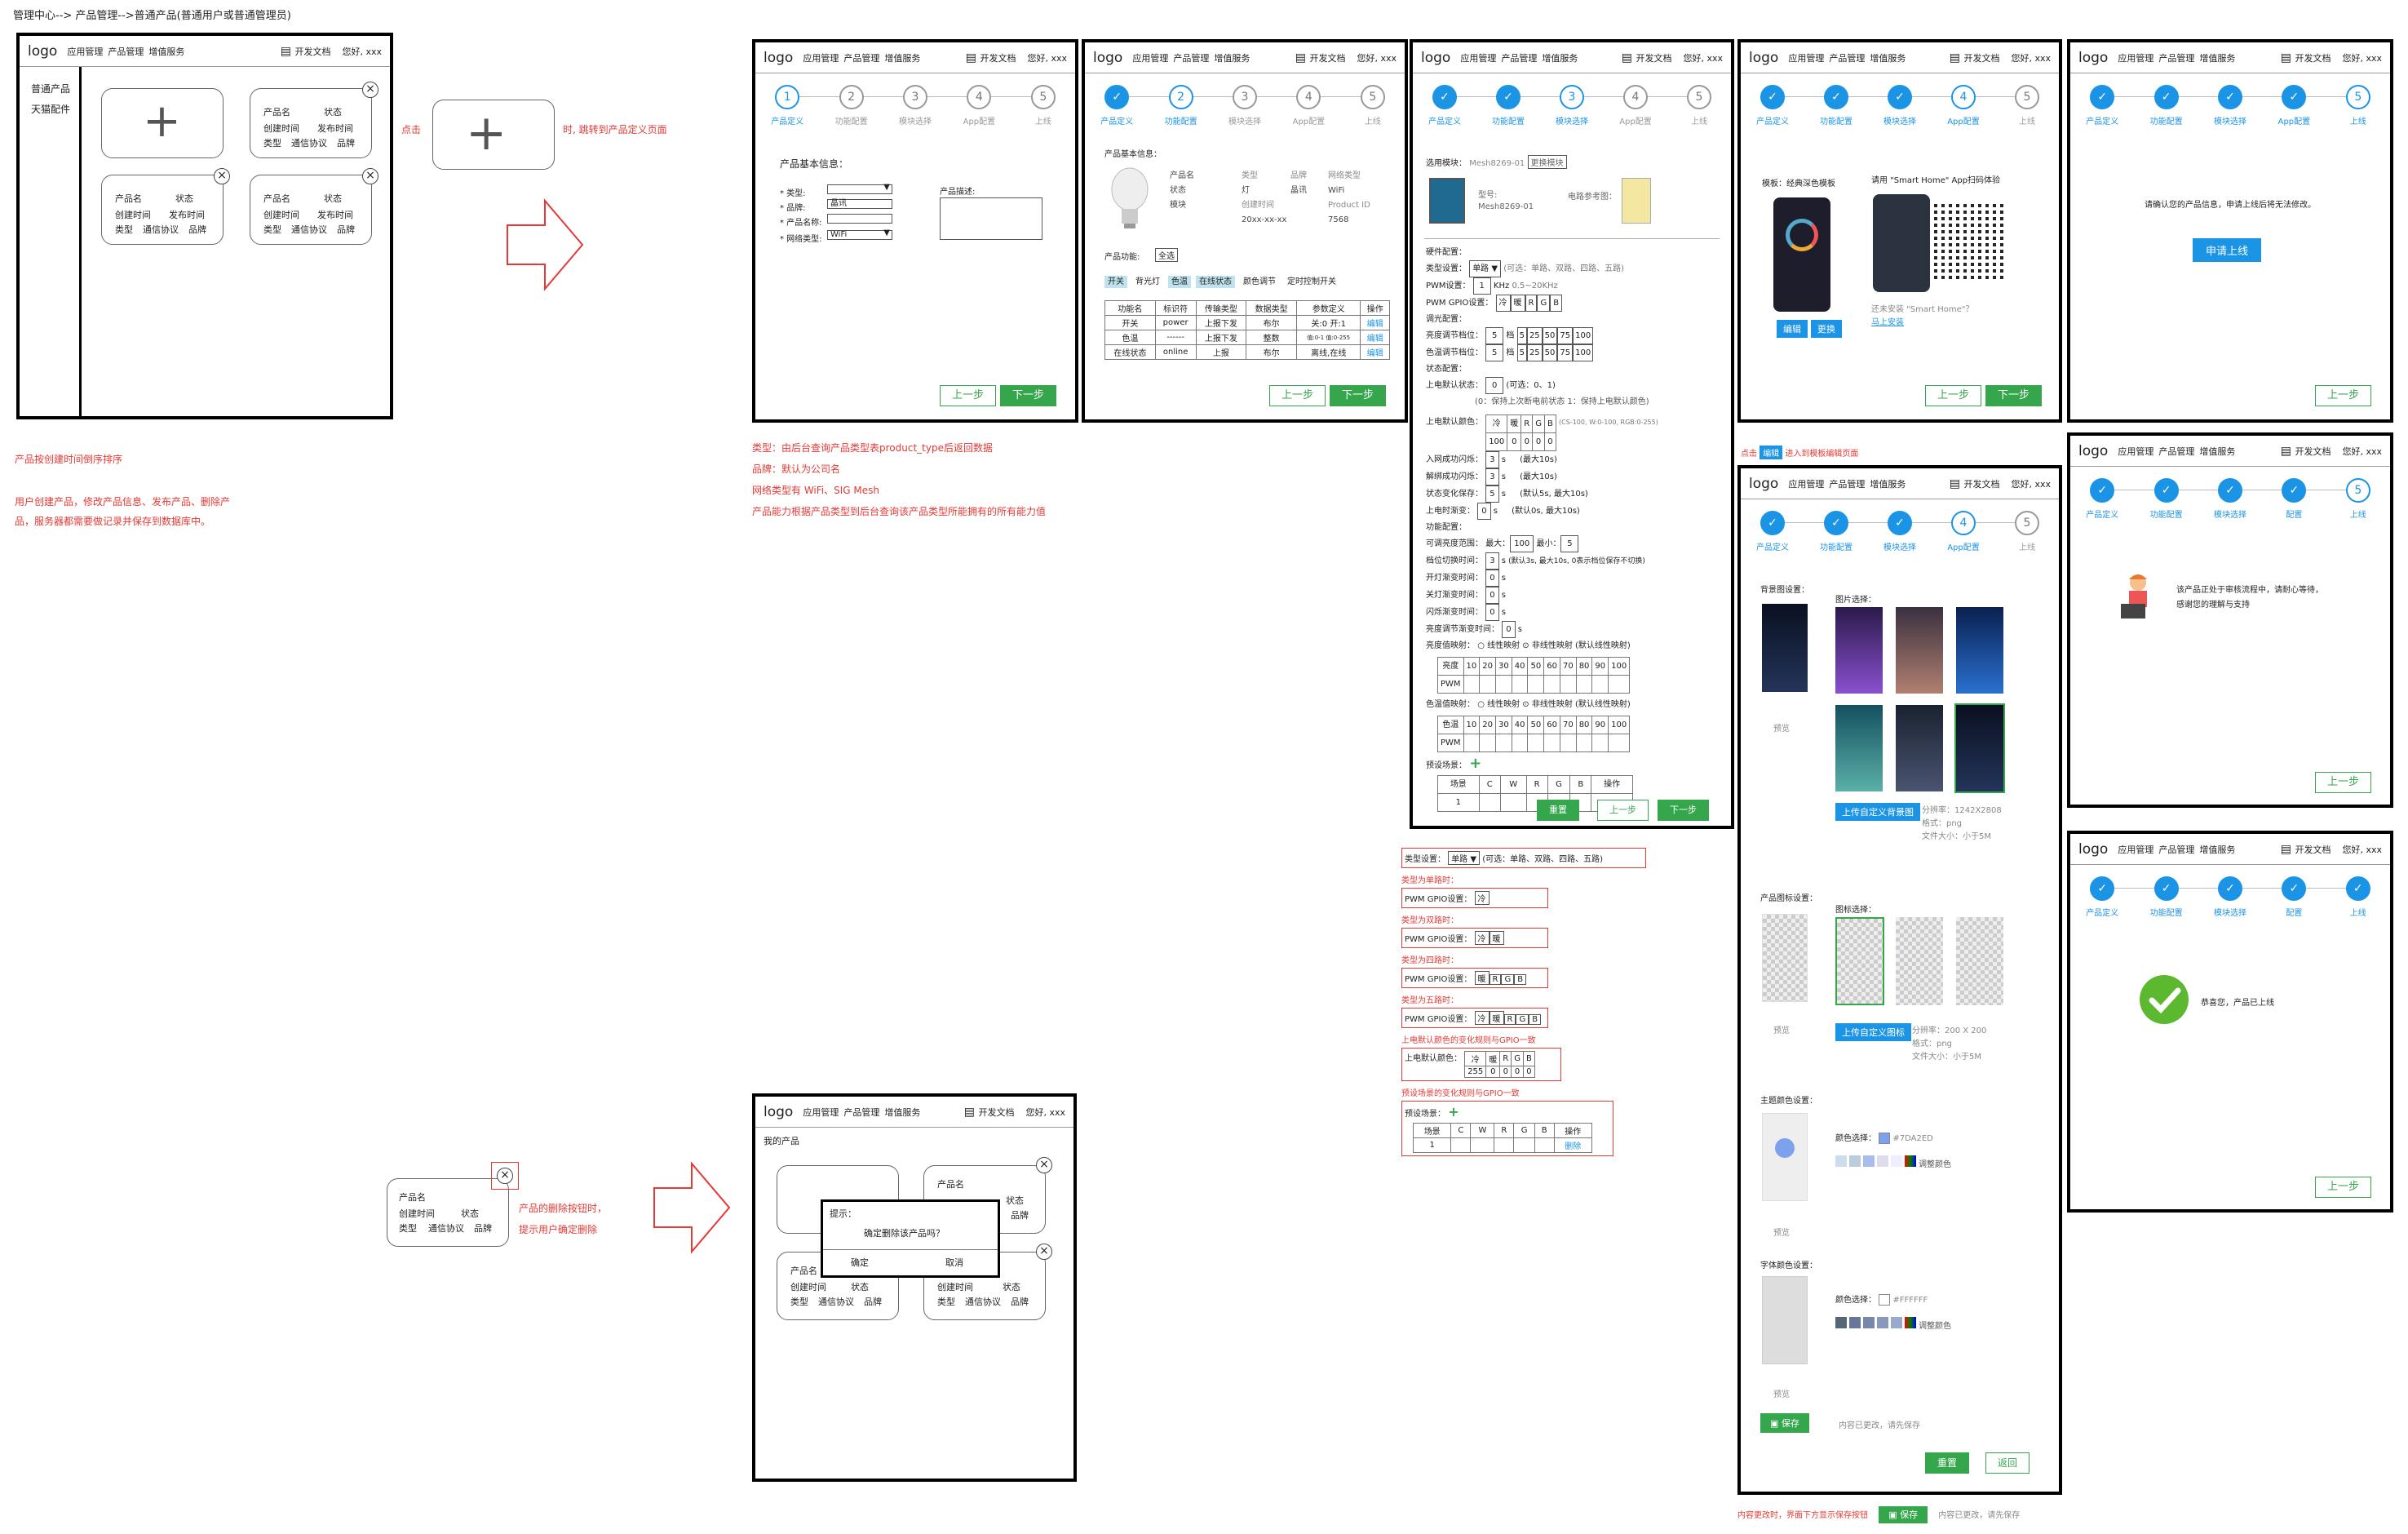 Image resolution: width=2408 pixels, height=1534 pixels. What do you see at coordinates (1115, 282) in the screenshot?
I see `func-tag: 开关` at bounding box center [1115, 282].